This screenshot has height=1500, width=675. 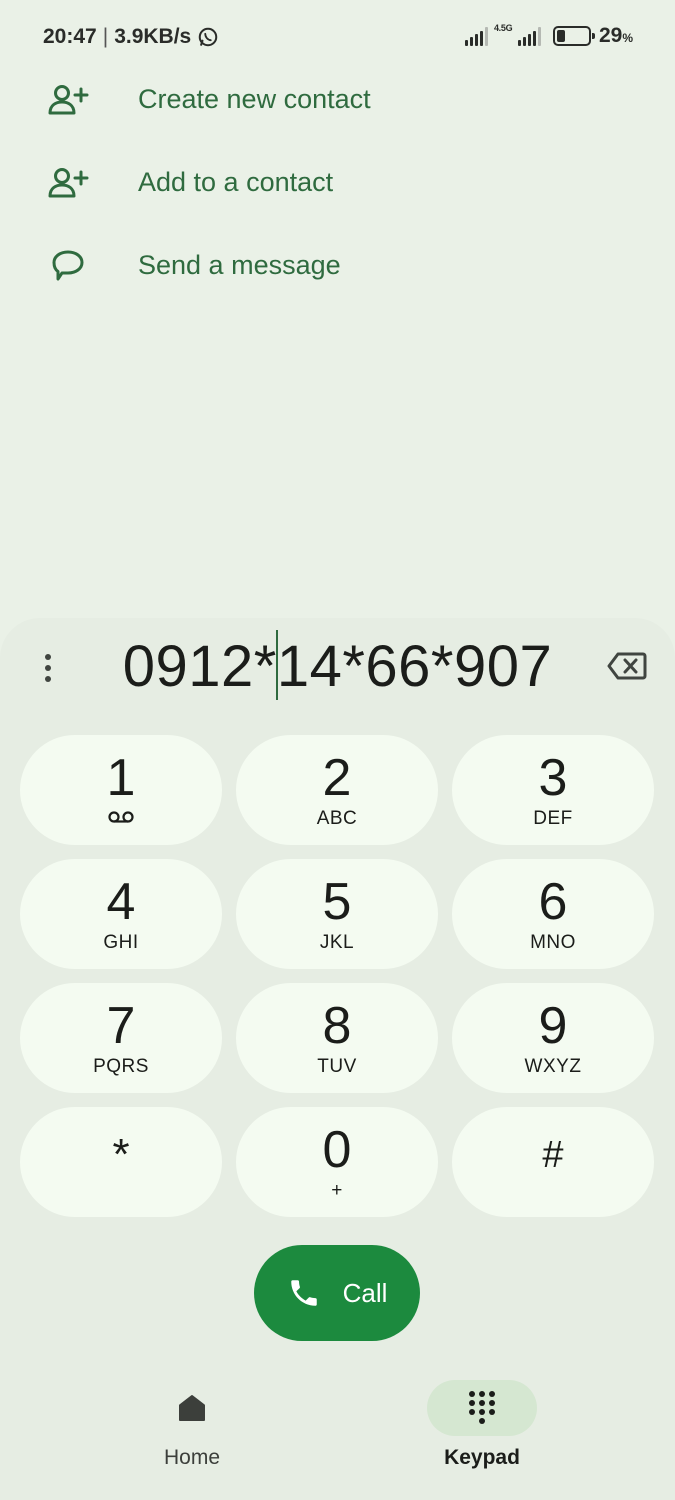 I want to click on battery-icon, so click(x=573, y=36).